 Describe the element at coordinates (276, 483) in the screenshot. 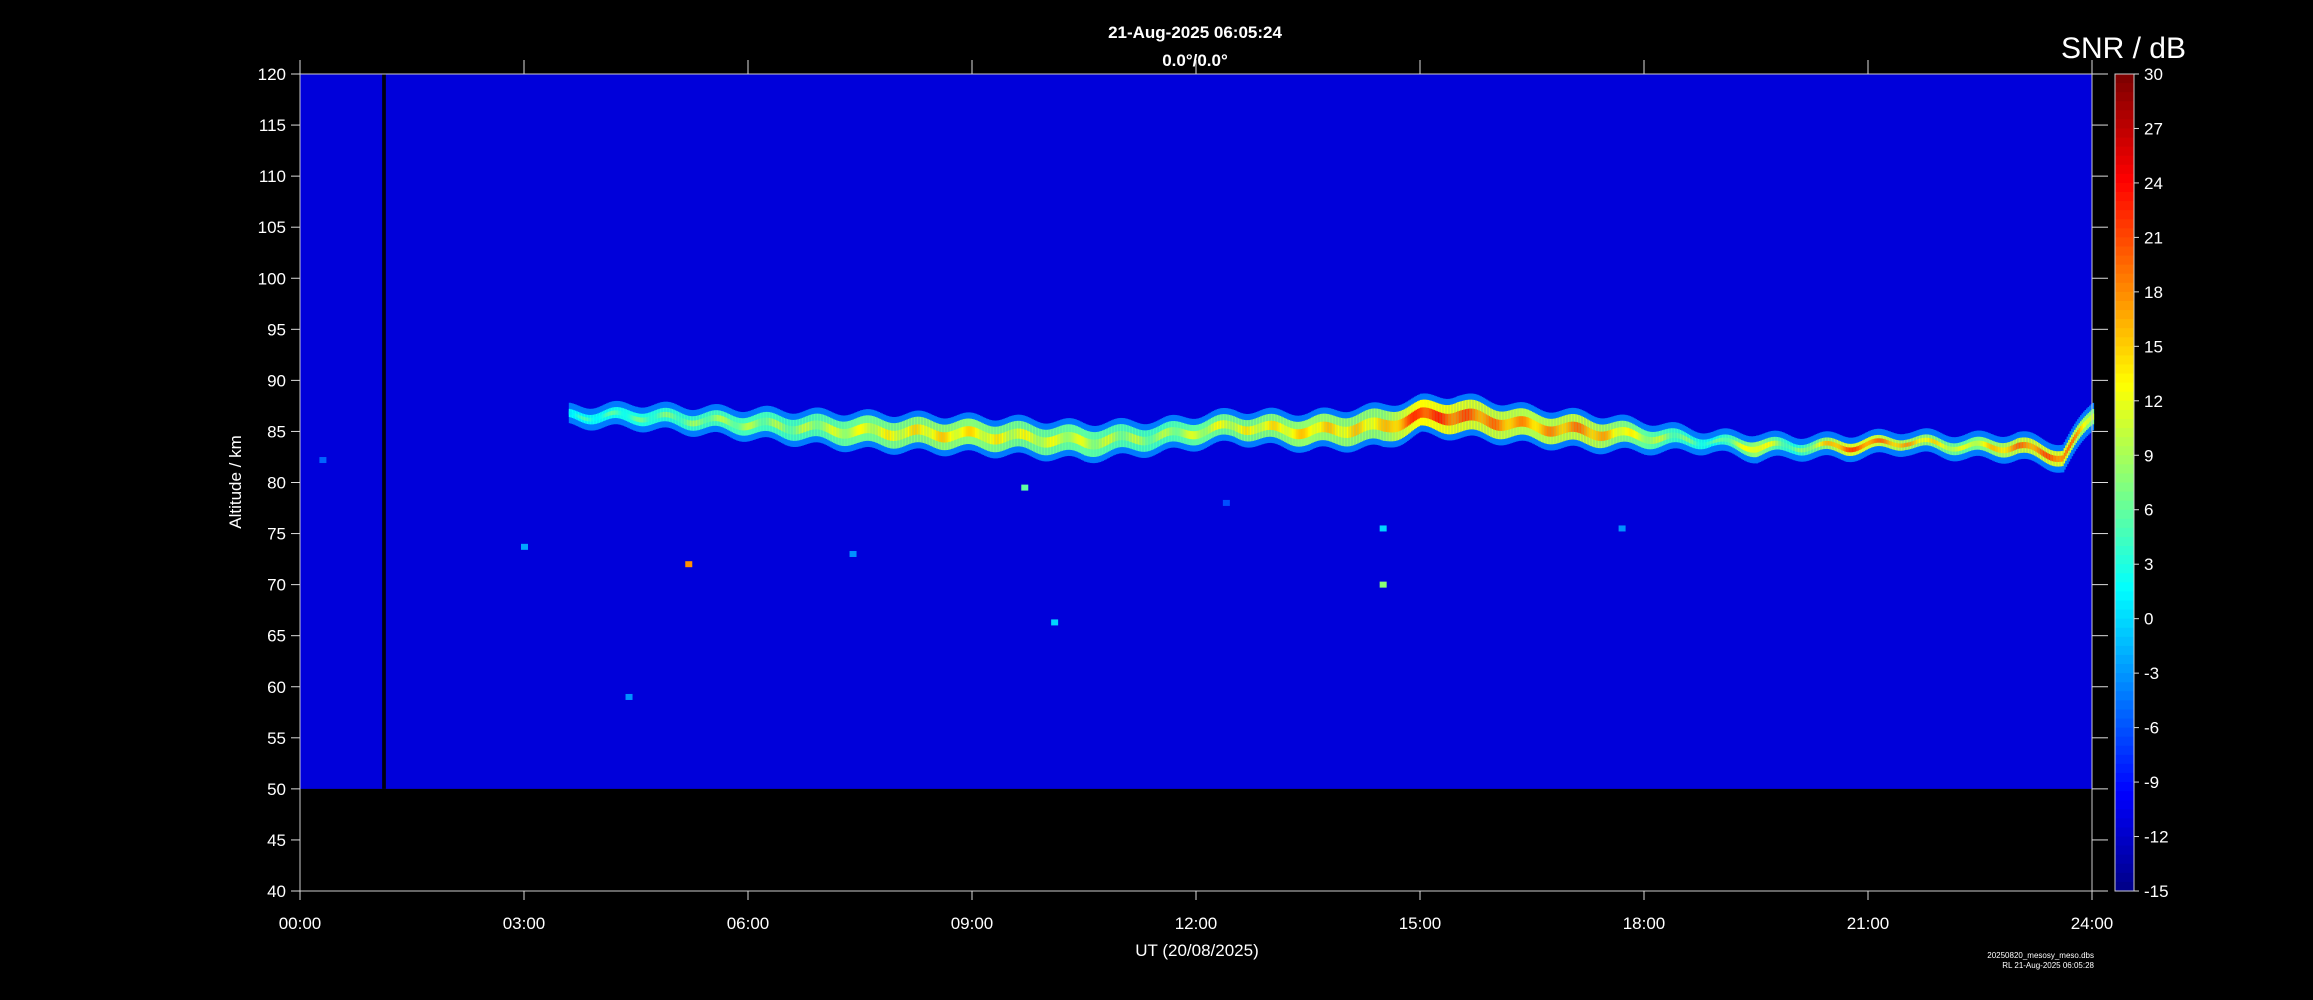

I see `y-tick-label: 80` at that location.